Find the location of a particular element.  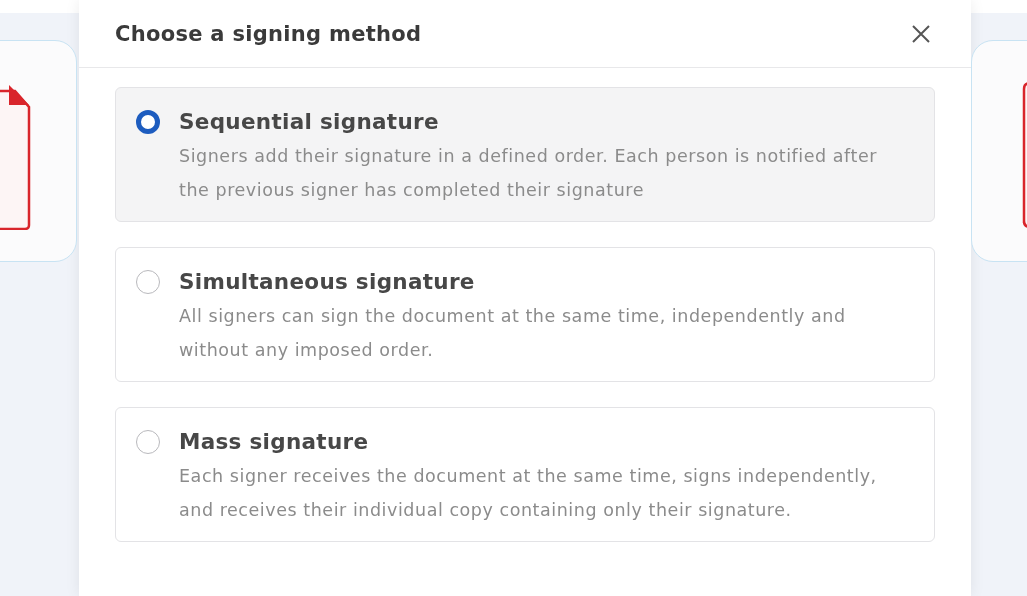

option-title: Mass signature is located at coordinates (274, 442).